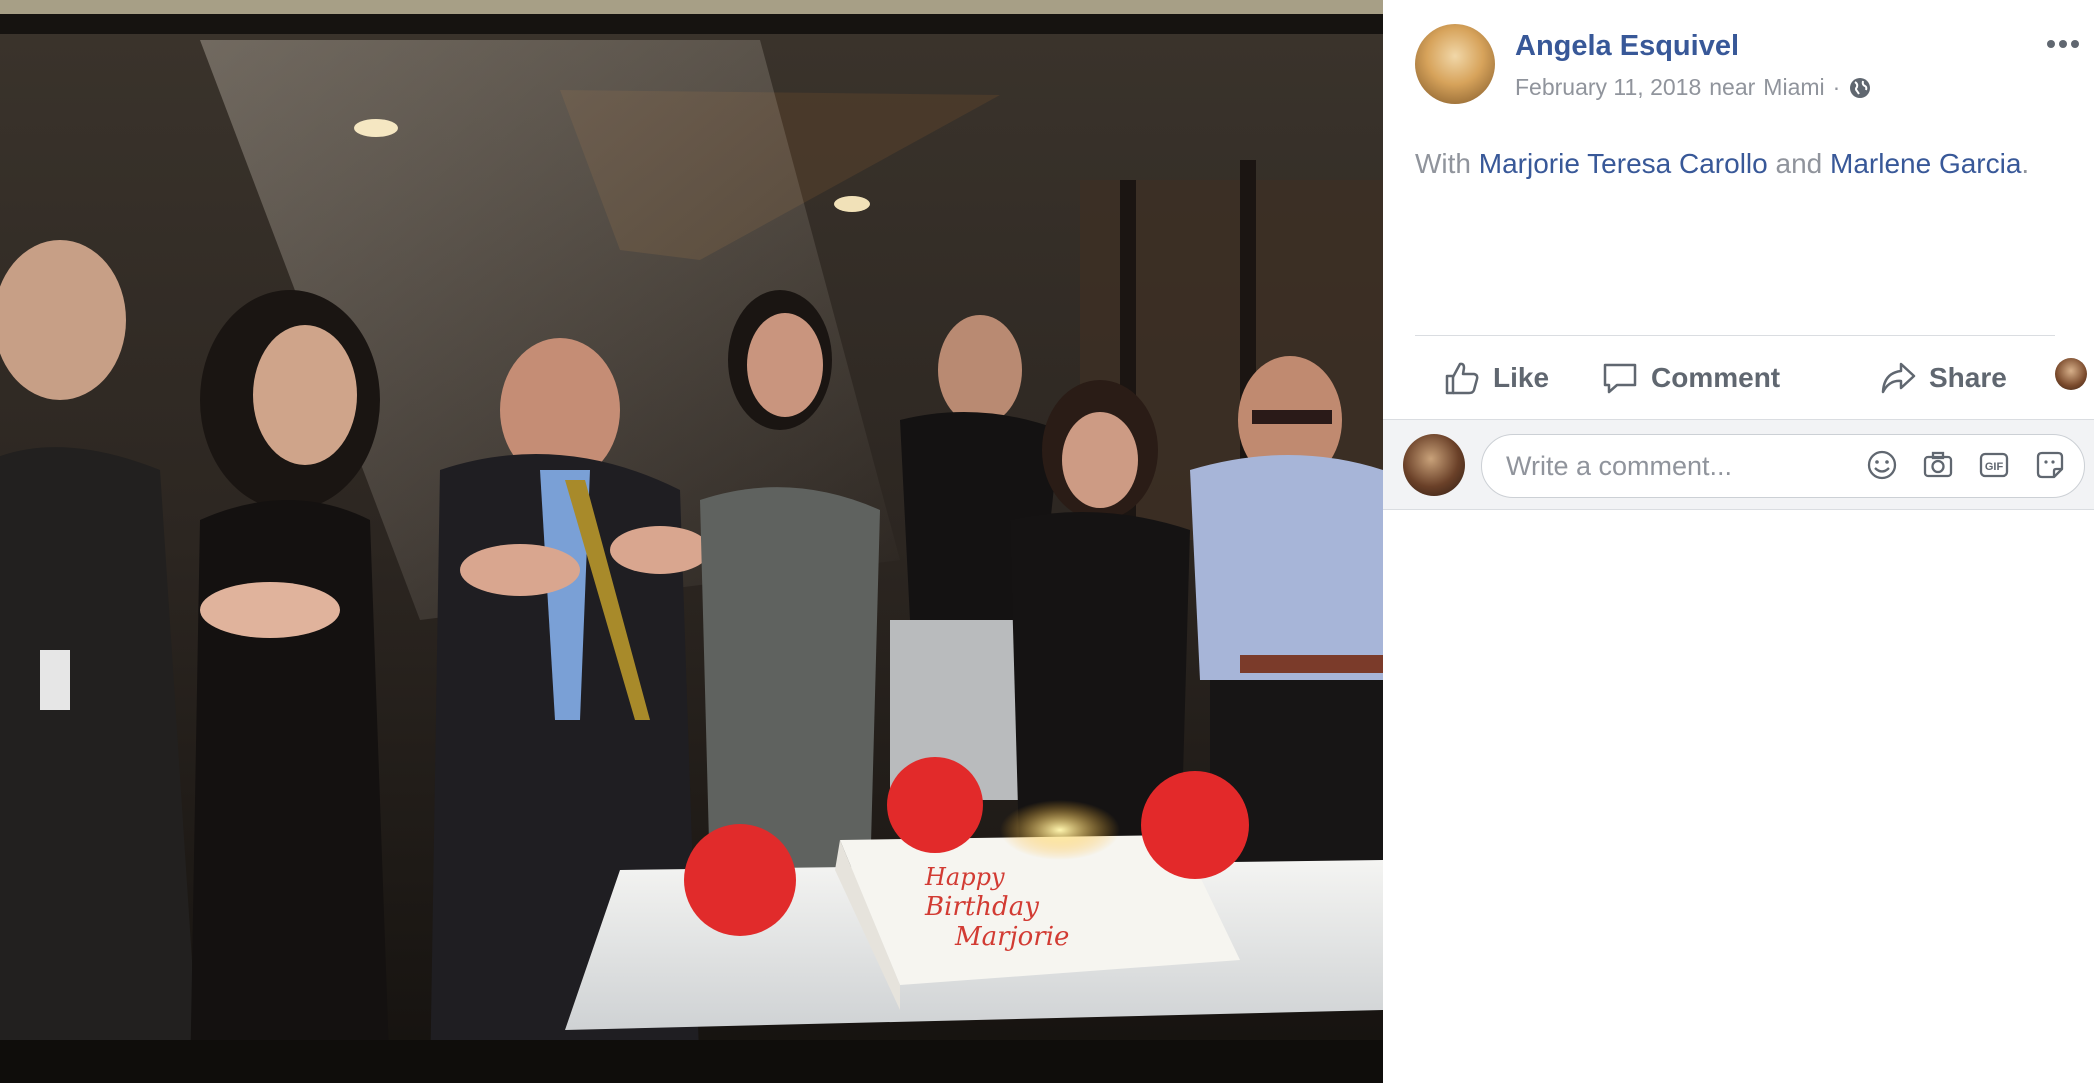 The image size is (2094, 1083). I want to click on identity-selector, so click(2074, 374).